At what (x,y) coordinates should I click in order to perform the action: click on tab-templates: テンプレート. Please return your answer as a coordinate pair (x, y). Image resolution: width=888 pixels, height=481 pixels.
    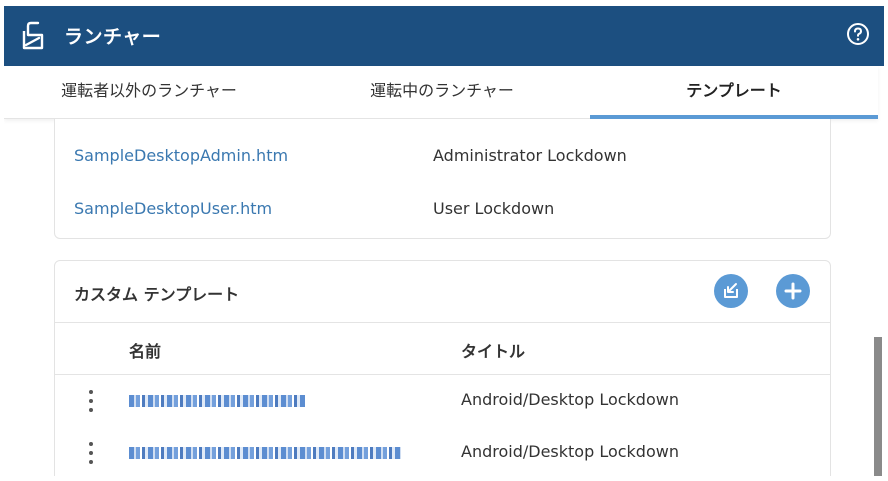
    Looking at the image, I should click on (734, 92).